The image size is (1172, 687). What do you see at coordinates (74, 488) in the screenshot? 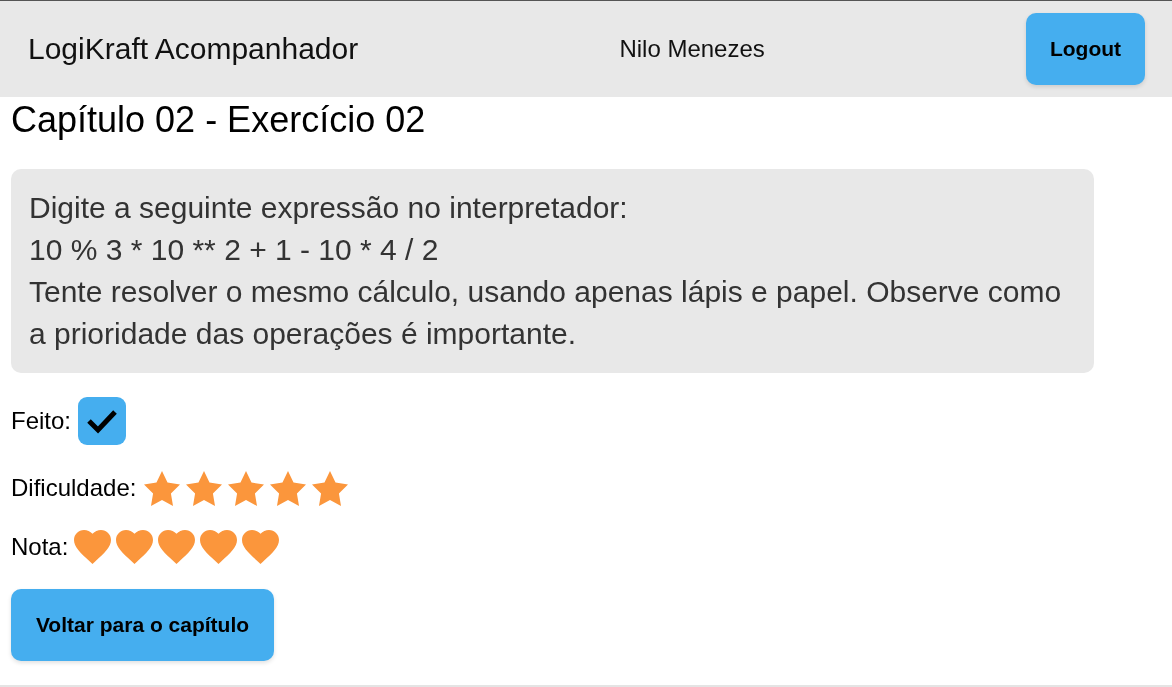
I see `difficulty-label: Dificuldade:` at bounding box center [74, 488].